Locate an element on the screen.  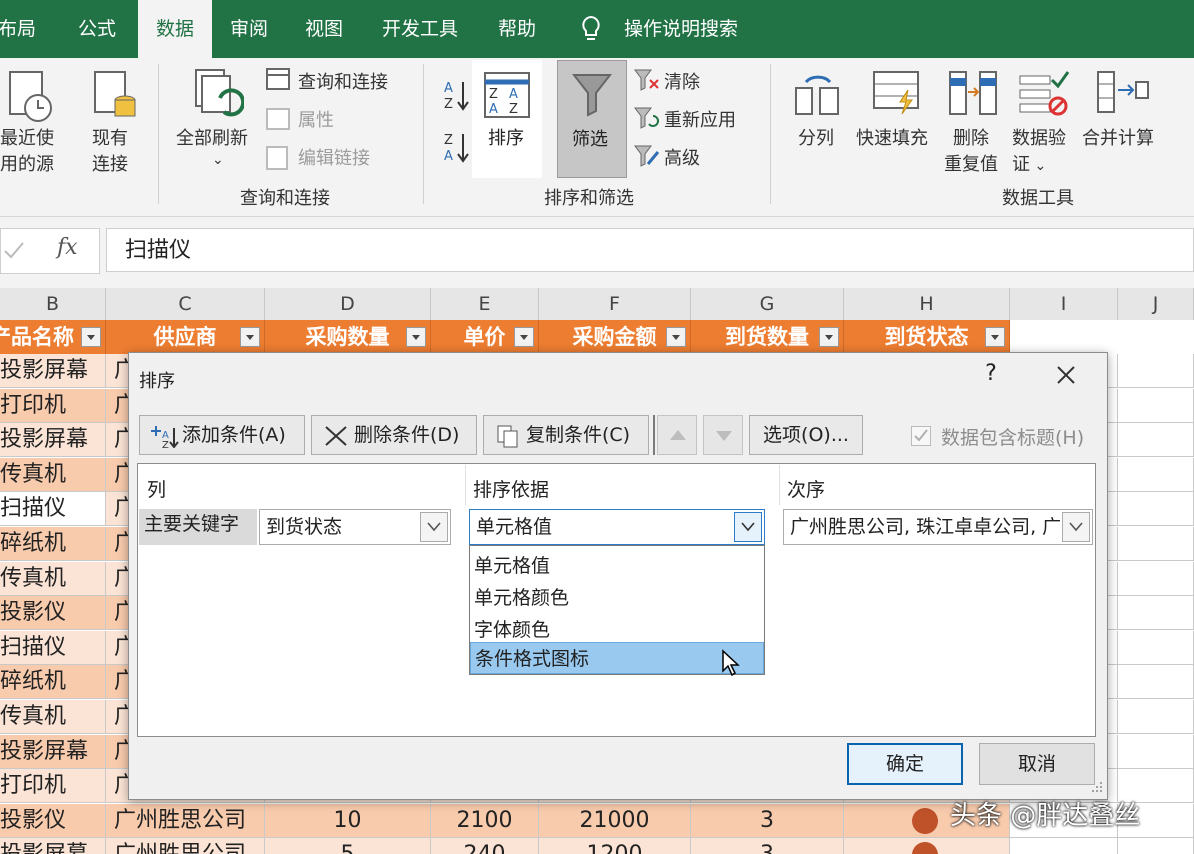
cell: 10 is located at coordinates (348, 821).